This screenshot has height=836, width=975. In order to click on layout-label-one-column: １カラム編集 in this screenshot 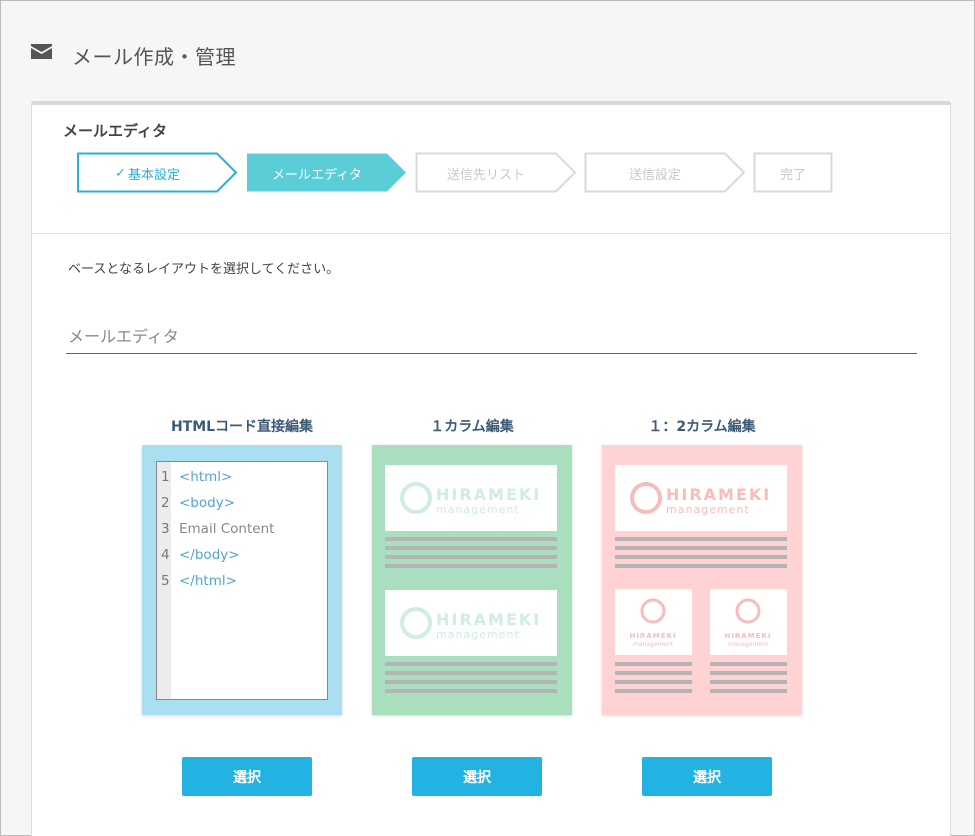, I will do `click(472, 427)`.